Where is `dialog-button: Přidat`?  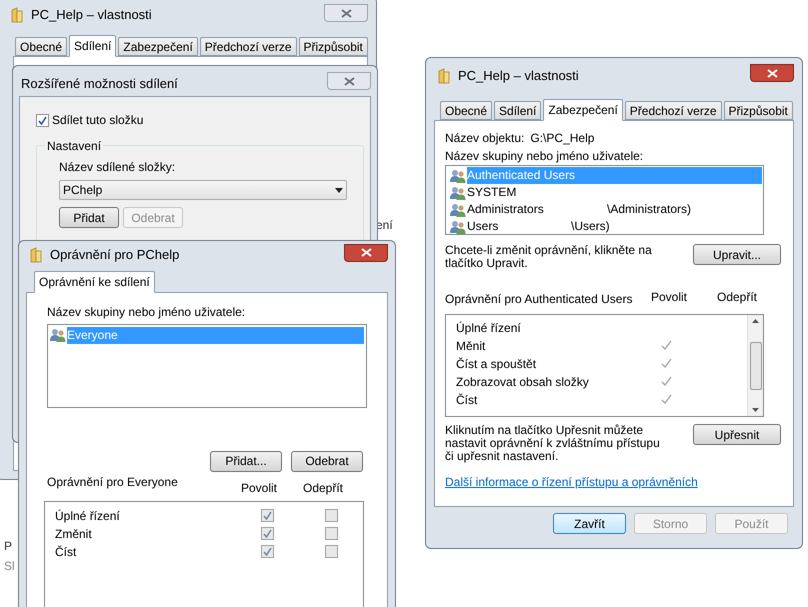 dialog-button: Přidat is located at coordinates (89, 217).